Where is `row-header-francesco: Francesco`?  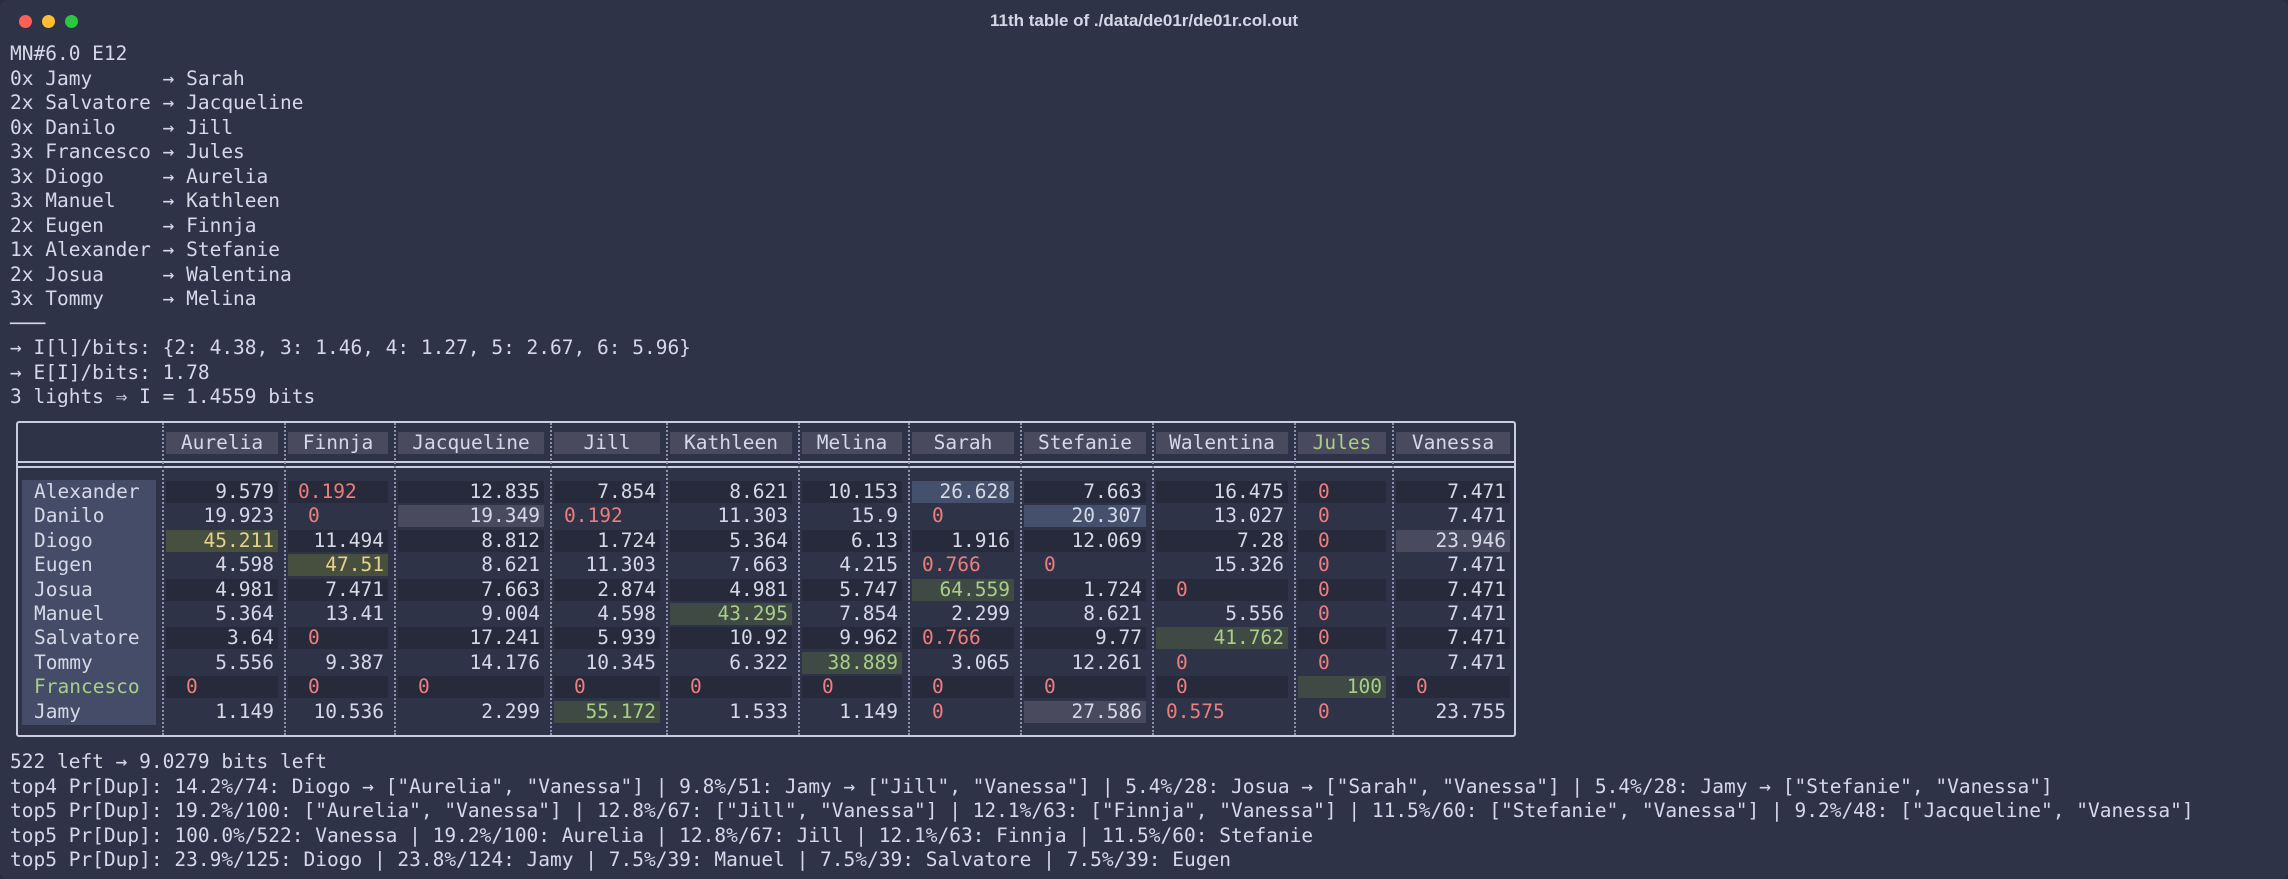 row-header-francesco: Francesco is located at coordinates (87, 687).